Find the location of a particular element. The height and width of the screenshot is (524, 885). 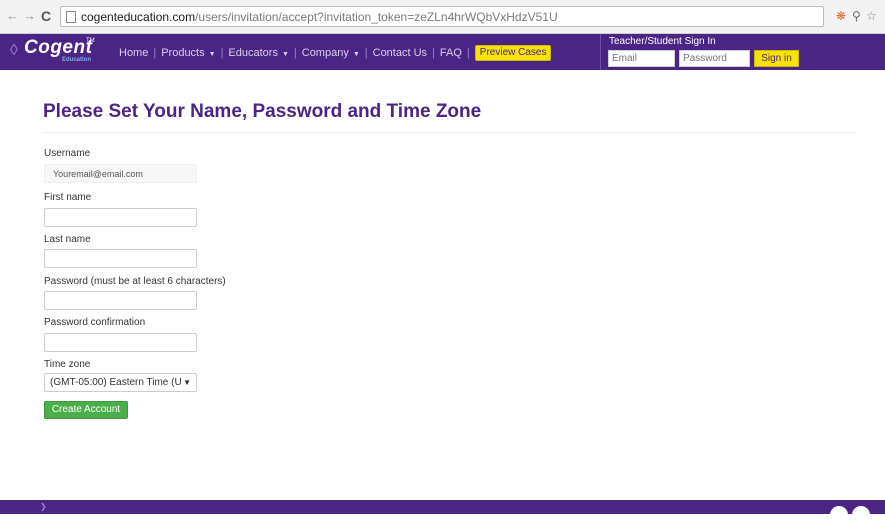

last-name-label: Last name is located at coordinates (67, 239).